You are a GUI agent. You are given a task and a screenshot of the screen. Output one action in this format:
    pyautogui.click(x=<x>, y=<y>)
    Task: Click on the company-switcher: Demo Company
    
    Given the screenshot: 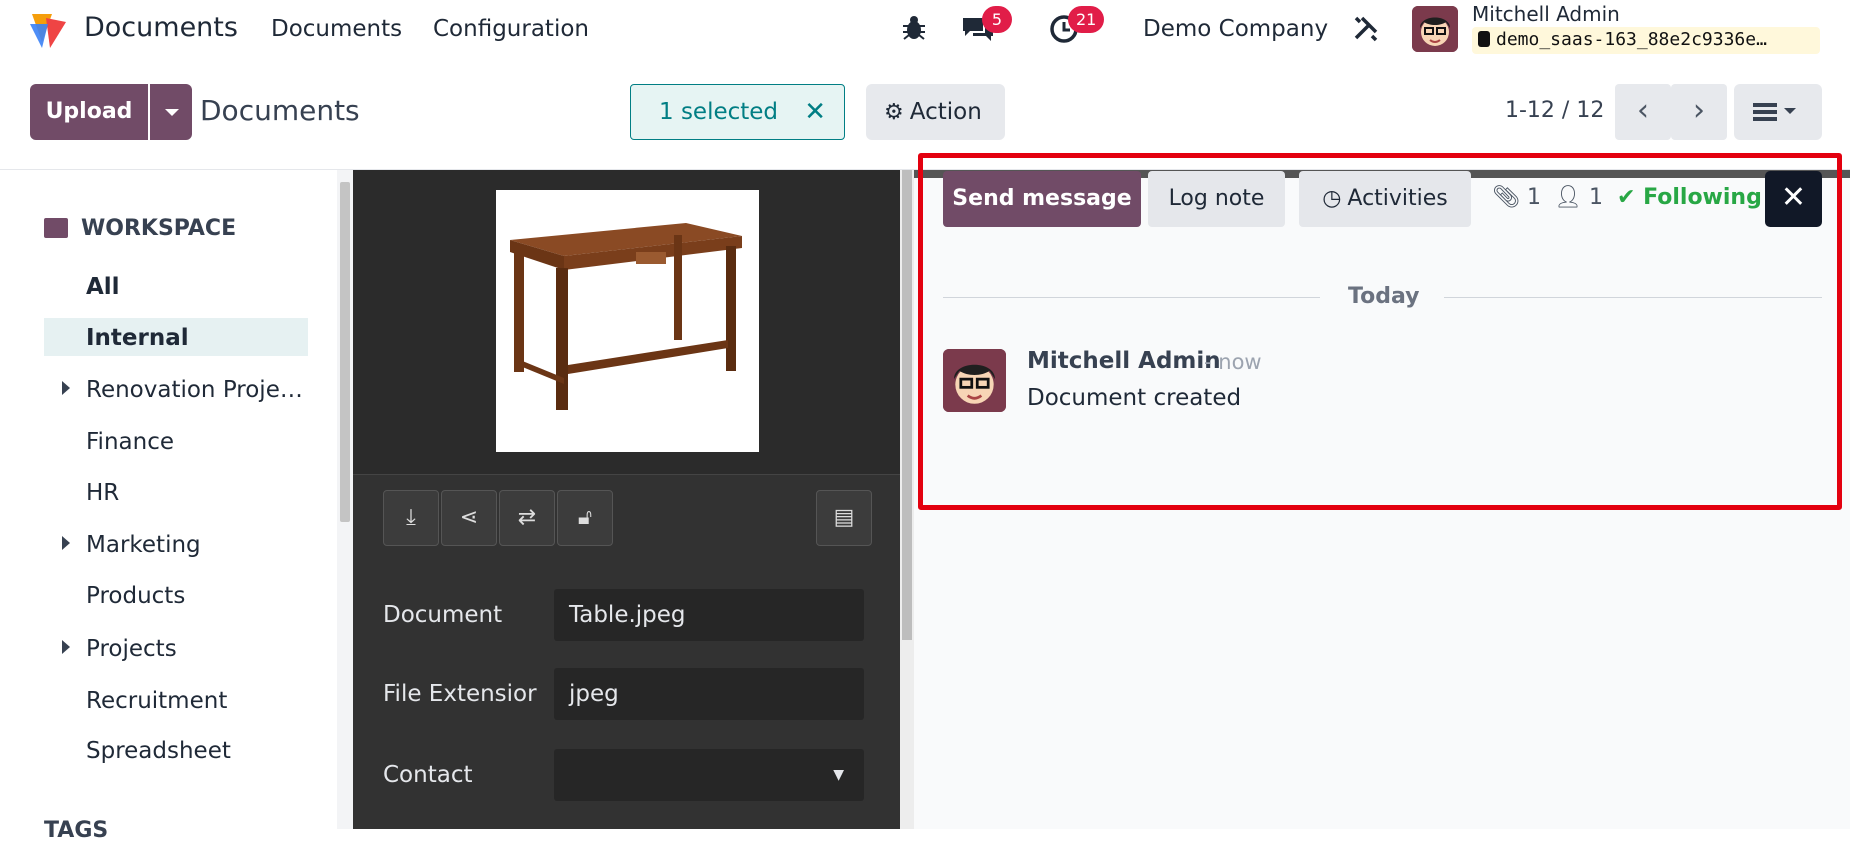 What is the action you would take?
    pyautogui.click(x=1235, y=29)
    